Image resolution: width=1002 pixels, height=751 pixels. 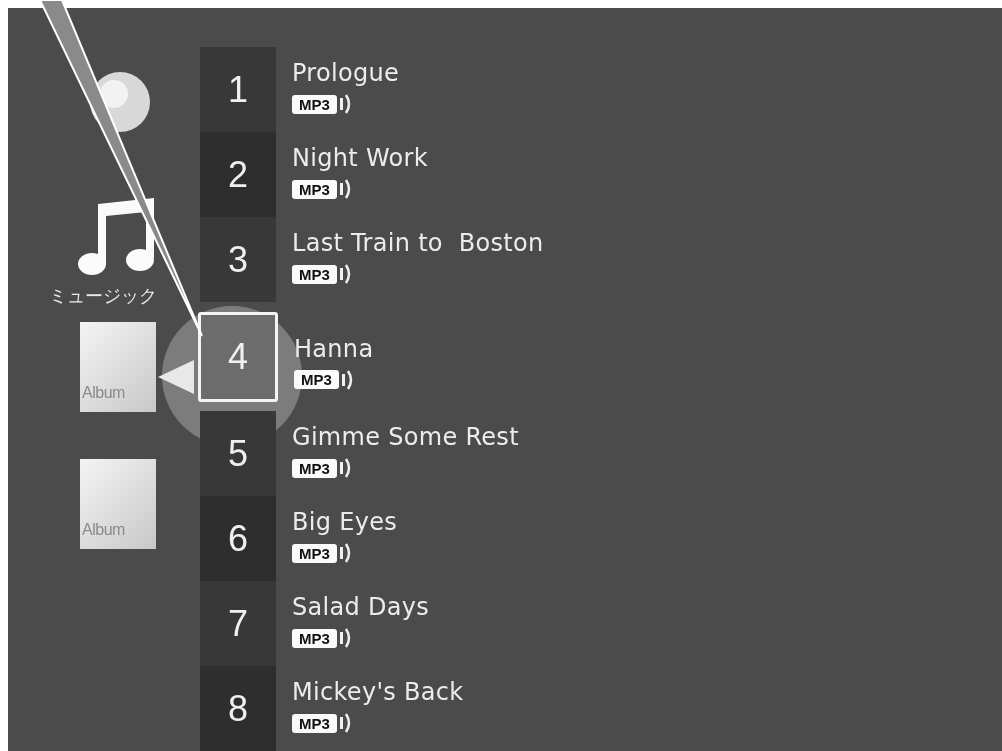 What do you see at coordinates (418, 243) in the screenshot?
I see `track-title: Last Train to Boston` at bounding box center [418, 243].